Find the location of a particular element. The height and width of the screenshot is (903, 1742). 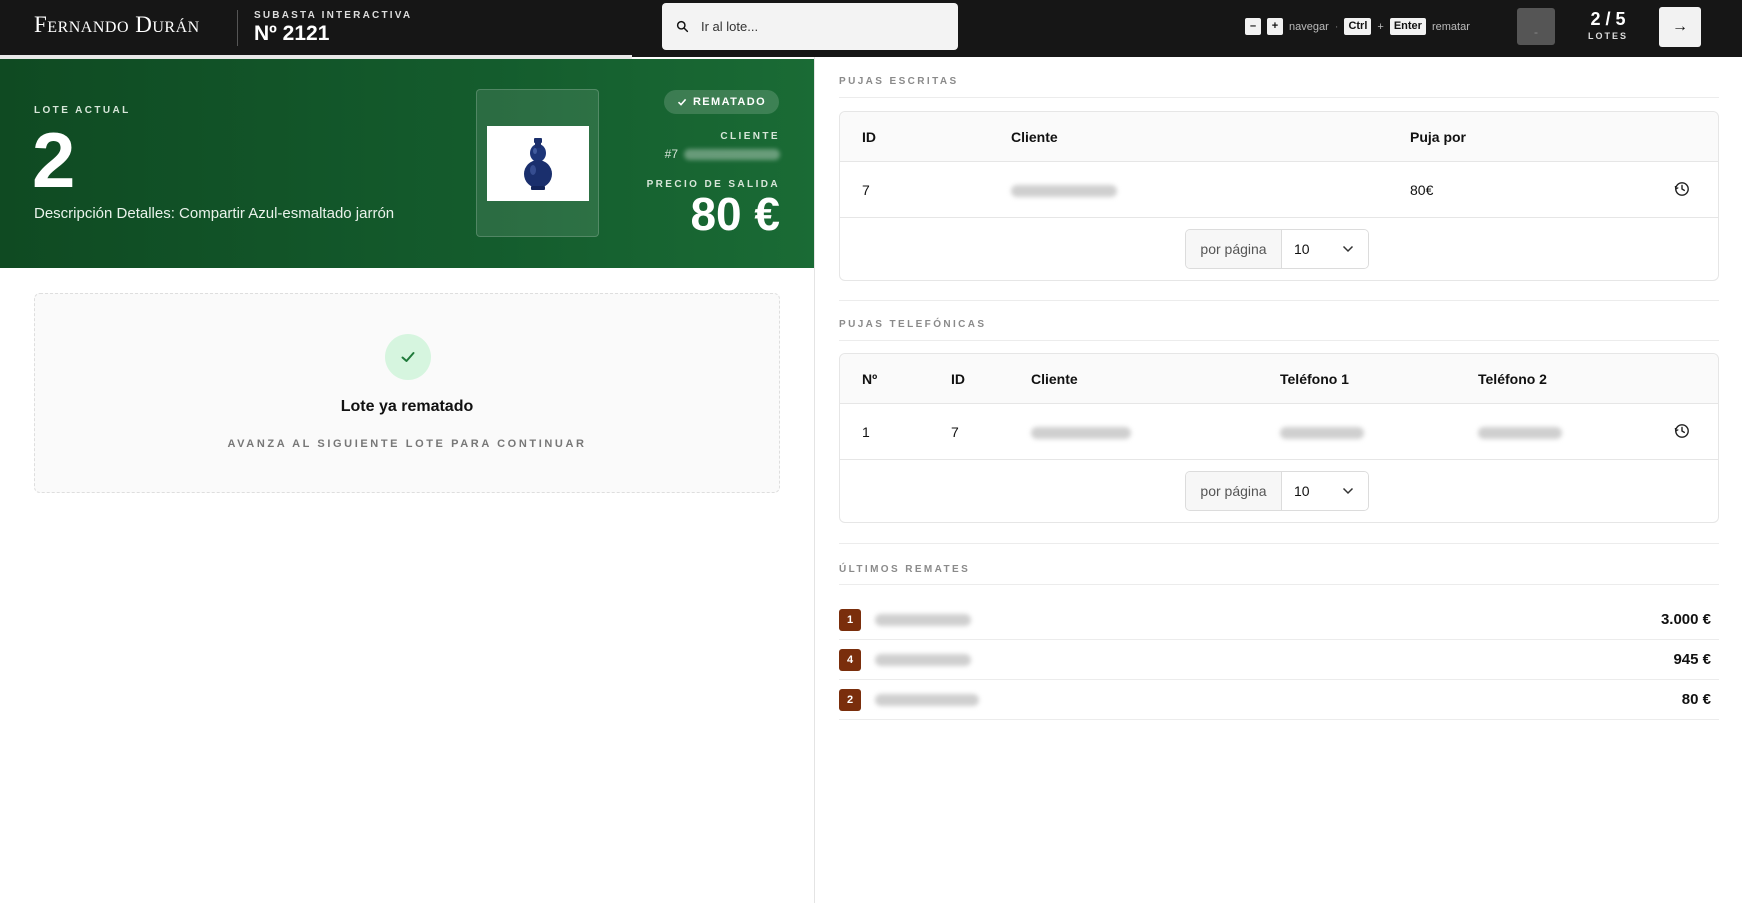

success-check-icon is located at coordinates (408, 357).